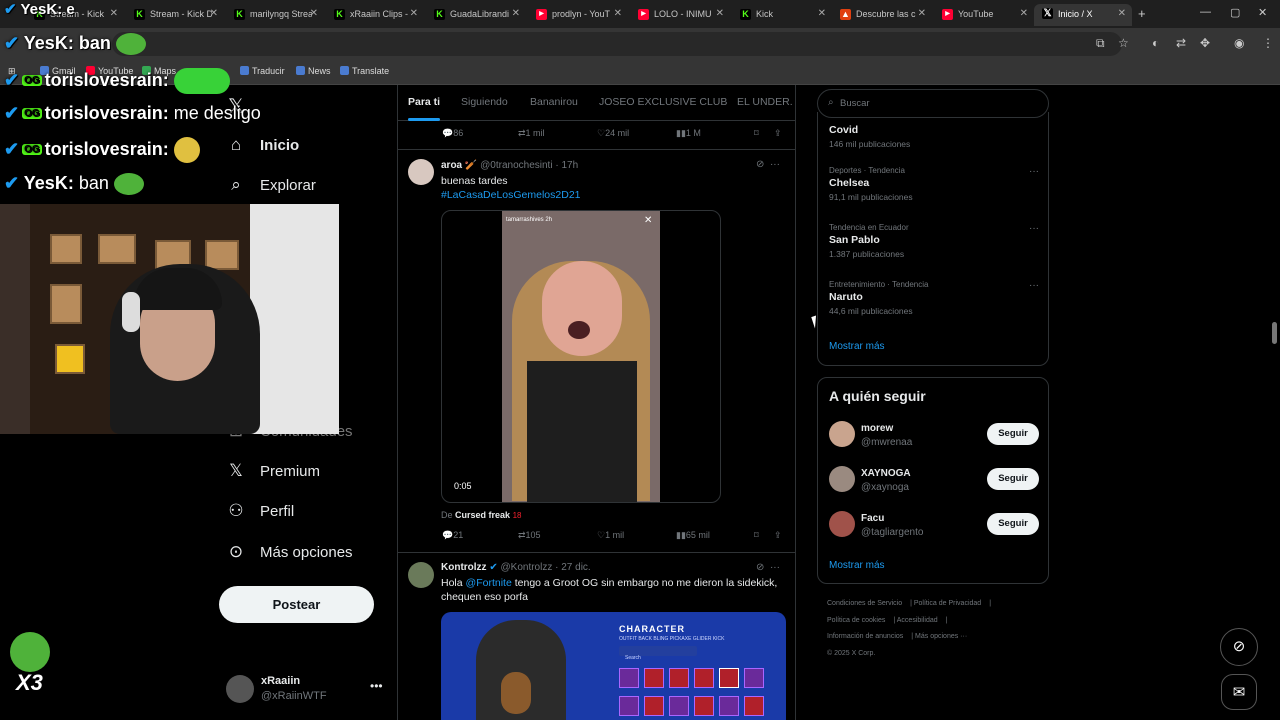 This screenshot has height=720, width=1280. Describe the element at coordinates (680, 15) in the screenshot. I see `browser-tab: ▶ LOLO - INIMU ✕` at that location.